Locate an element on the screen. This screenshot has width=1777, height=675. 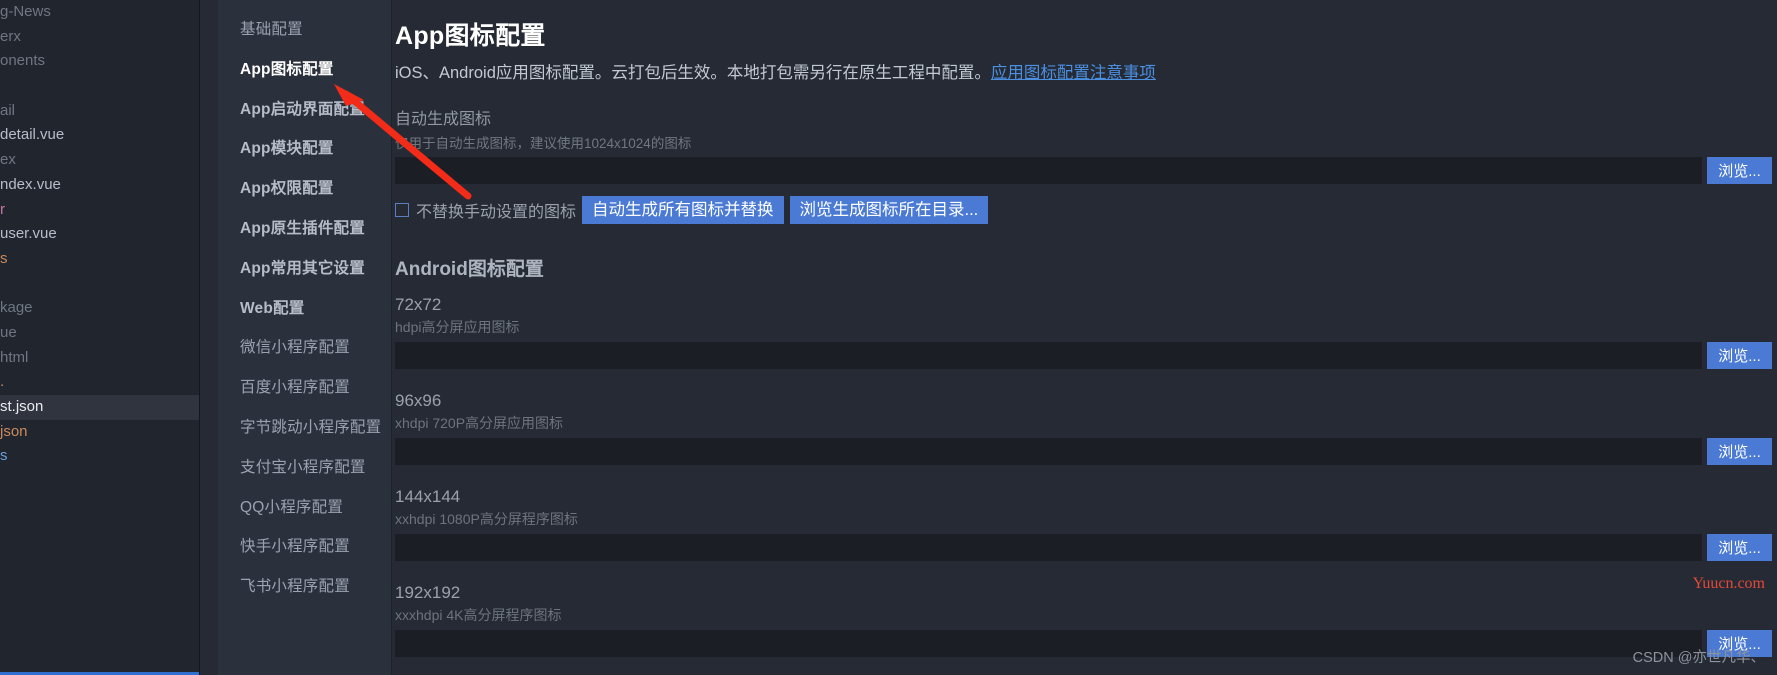
no-replace-manual-checkbox-wrap: 不替换手动设置的图标 is located at coordinates (485, 210).